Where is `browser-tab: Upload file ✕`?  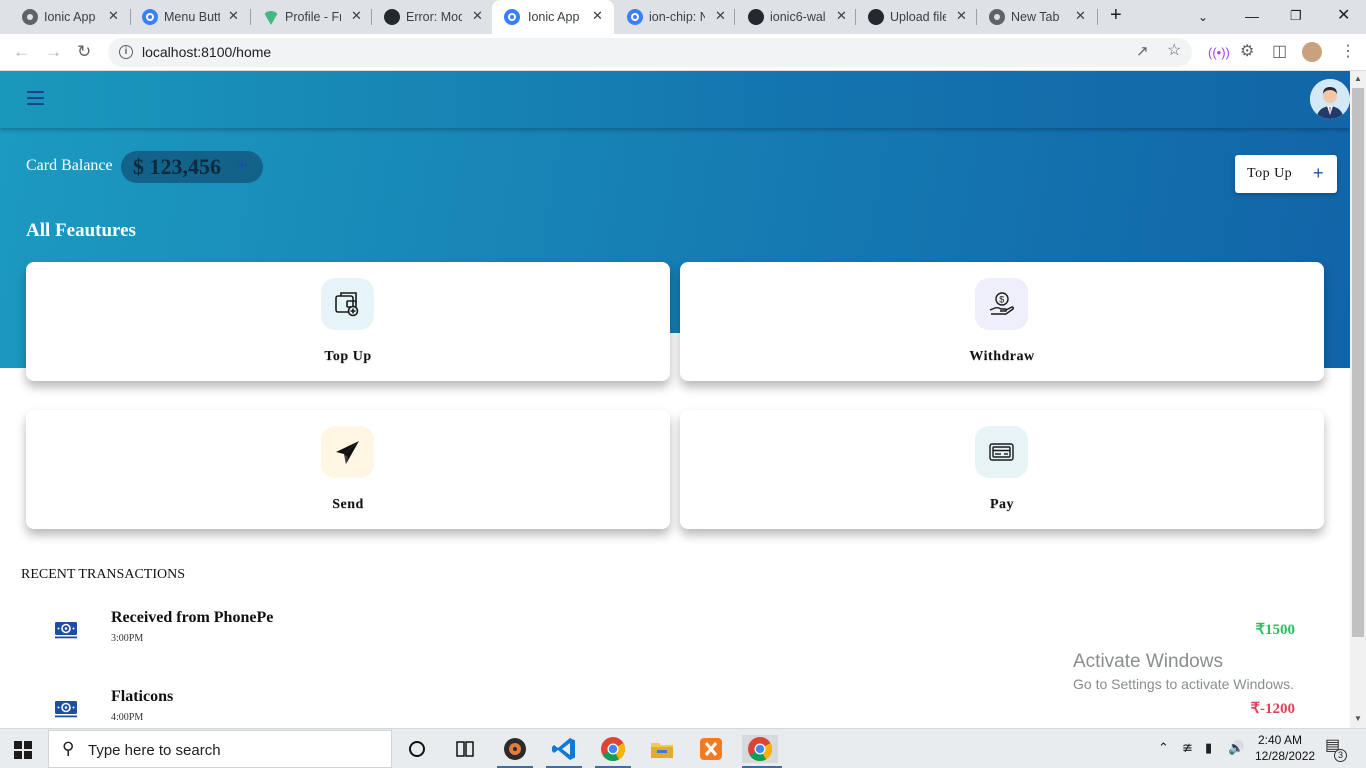 browser-tab: Upload file ✕ is located at coordinates (911, 17).